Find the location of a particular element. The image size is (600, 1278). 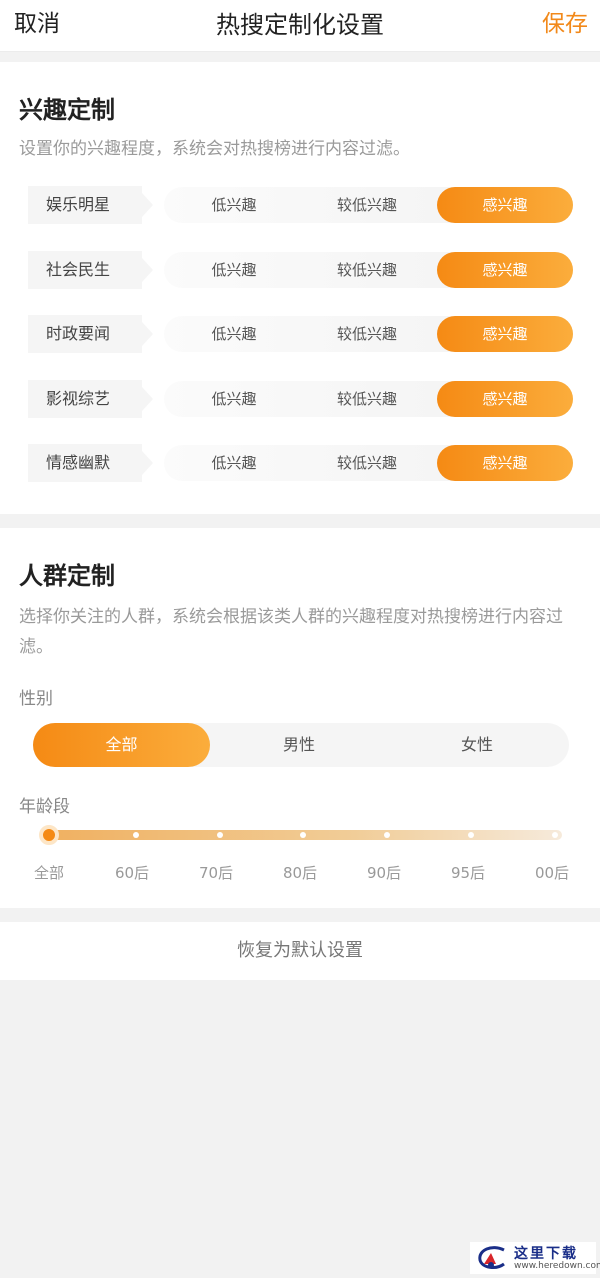

interest-row-label: 娱乐明星 is located at coordinates (90, 205).